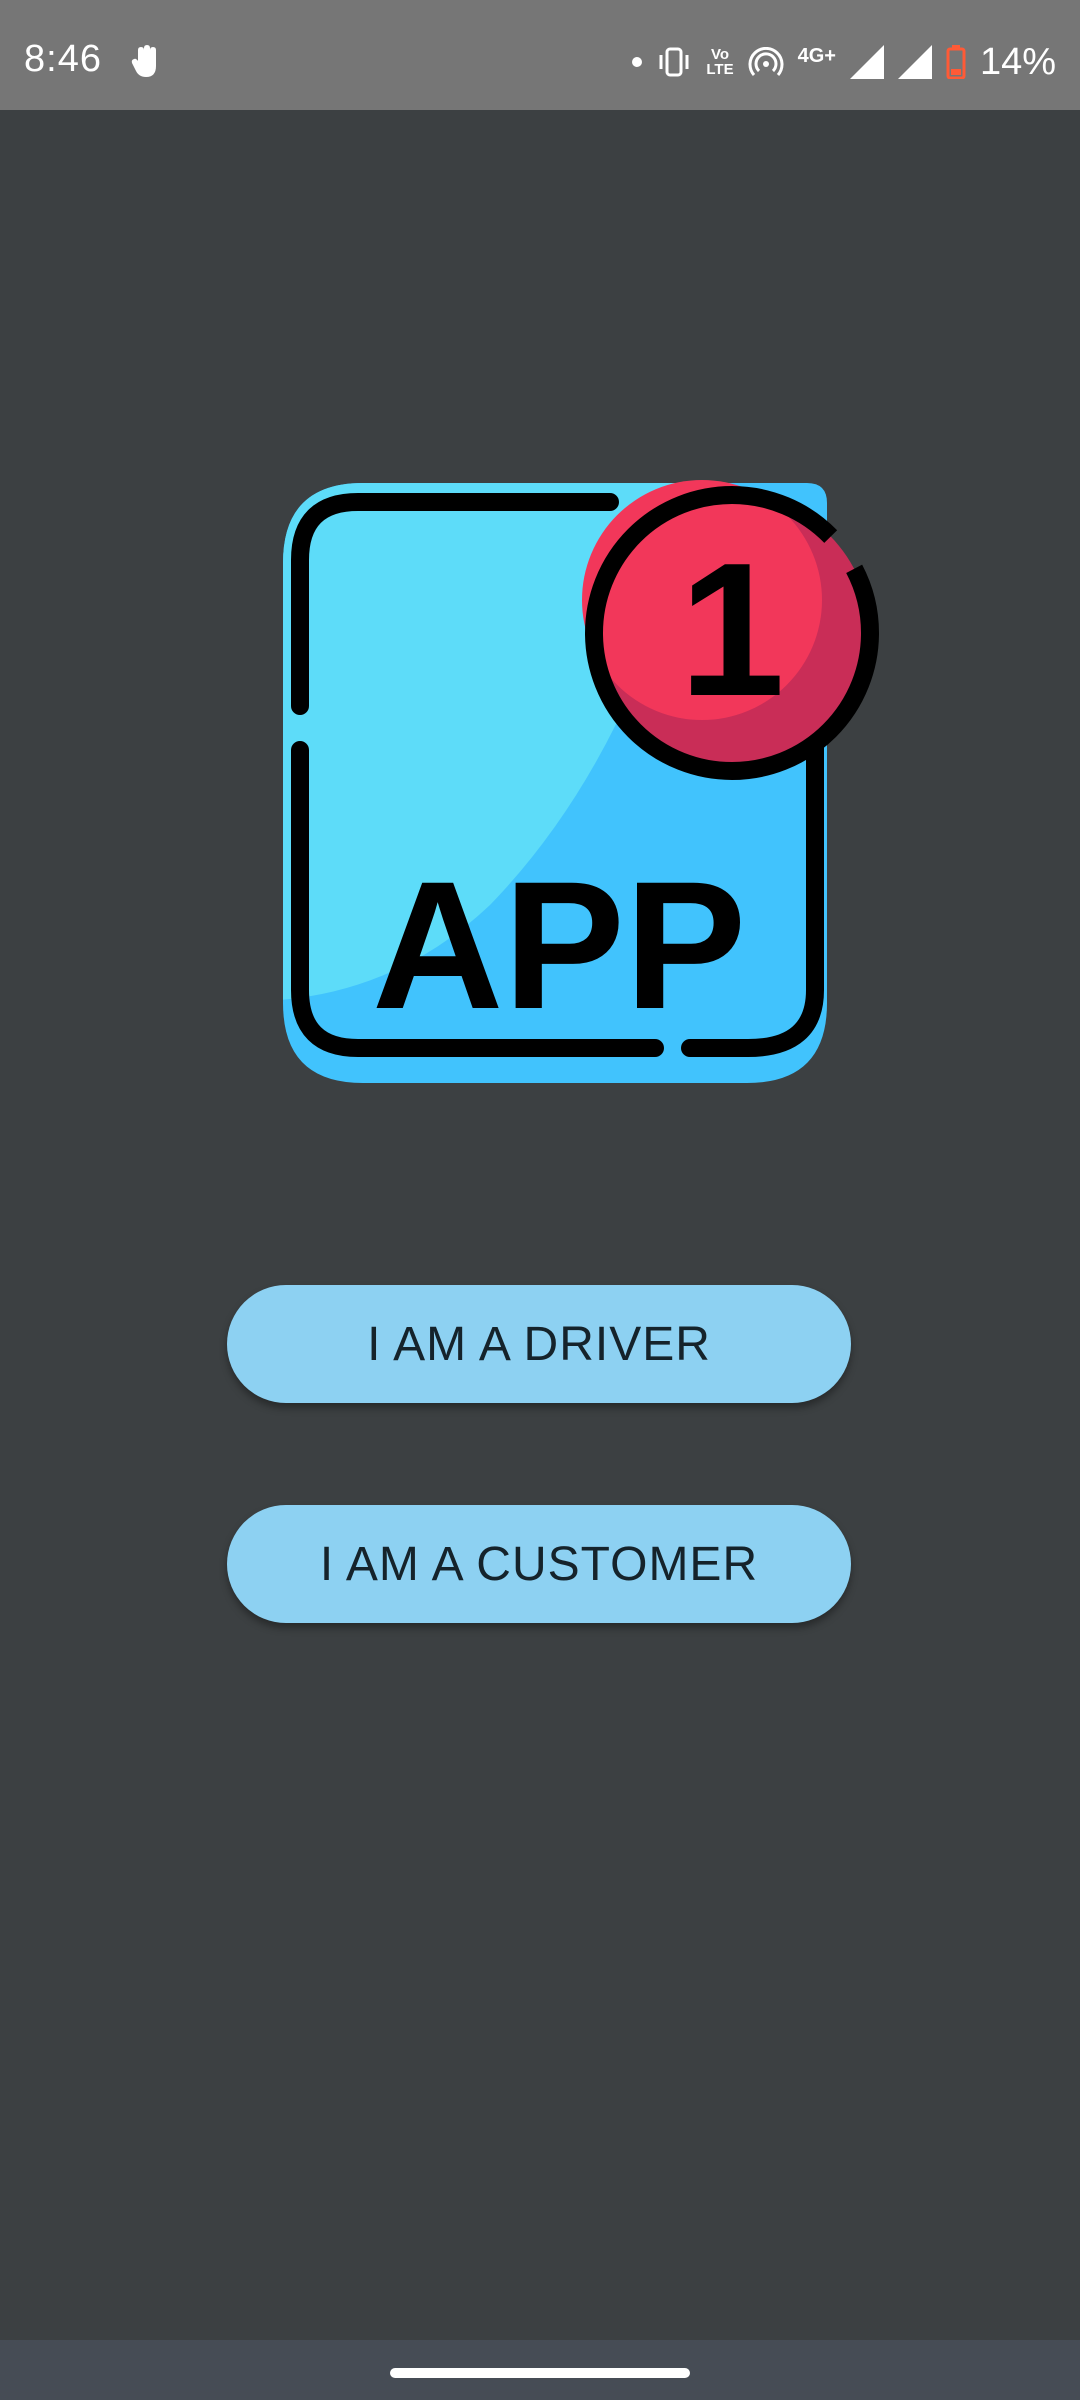 This screenshot has width=1080, height=2400. What do you see at coordinates (637, 62) in the screenshot?
I see `dot-icon` at bounding box center [637, 62].